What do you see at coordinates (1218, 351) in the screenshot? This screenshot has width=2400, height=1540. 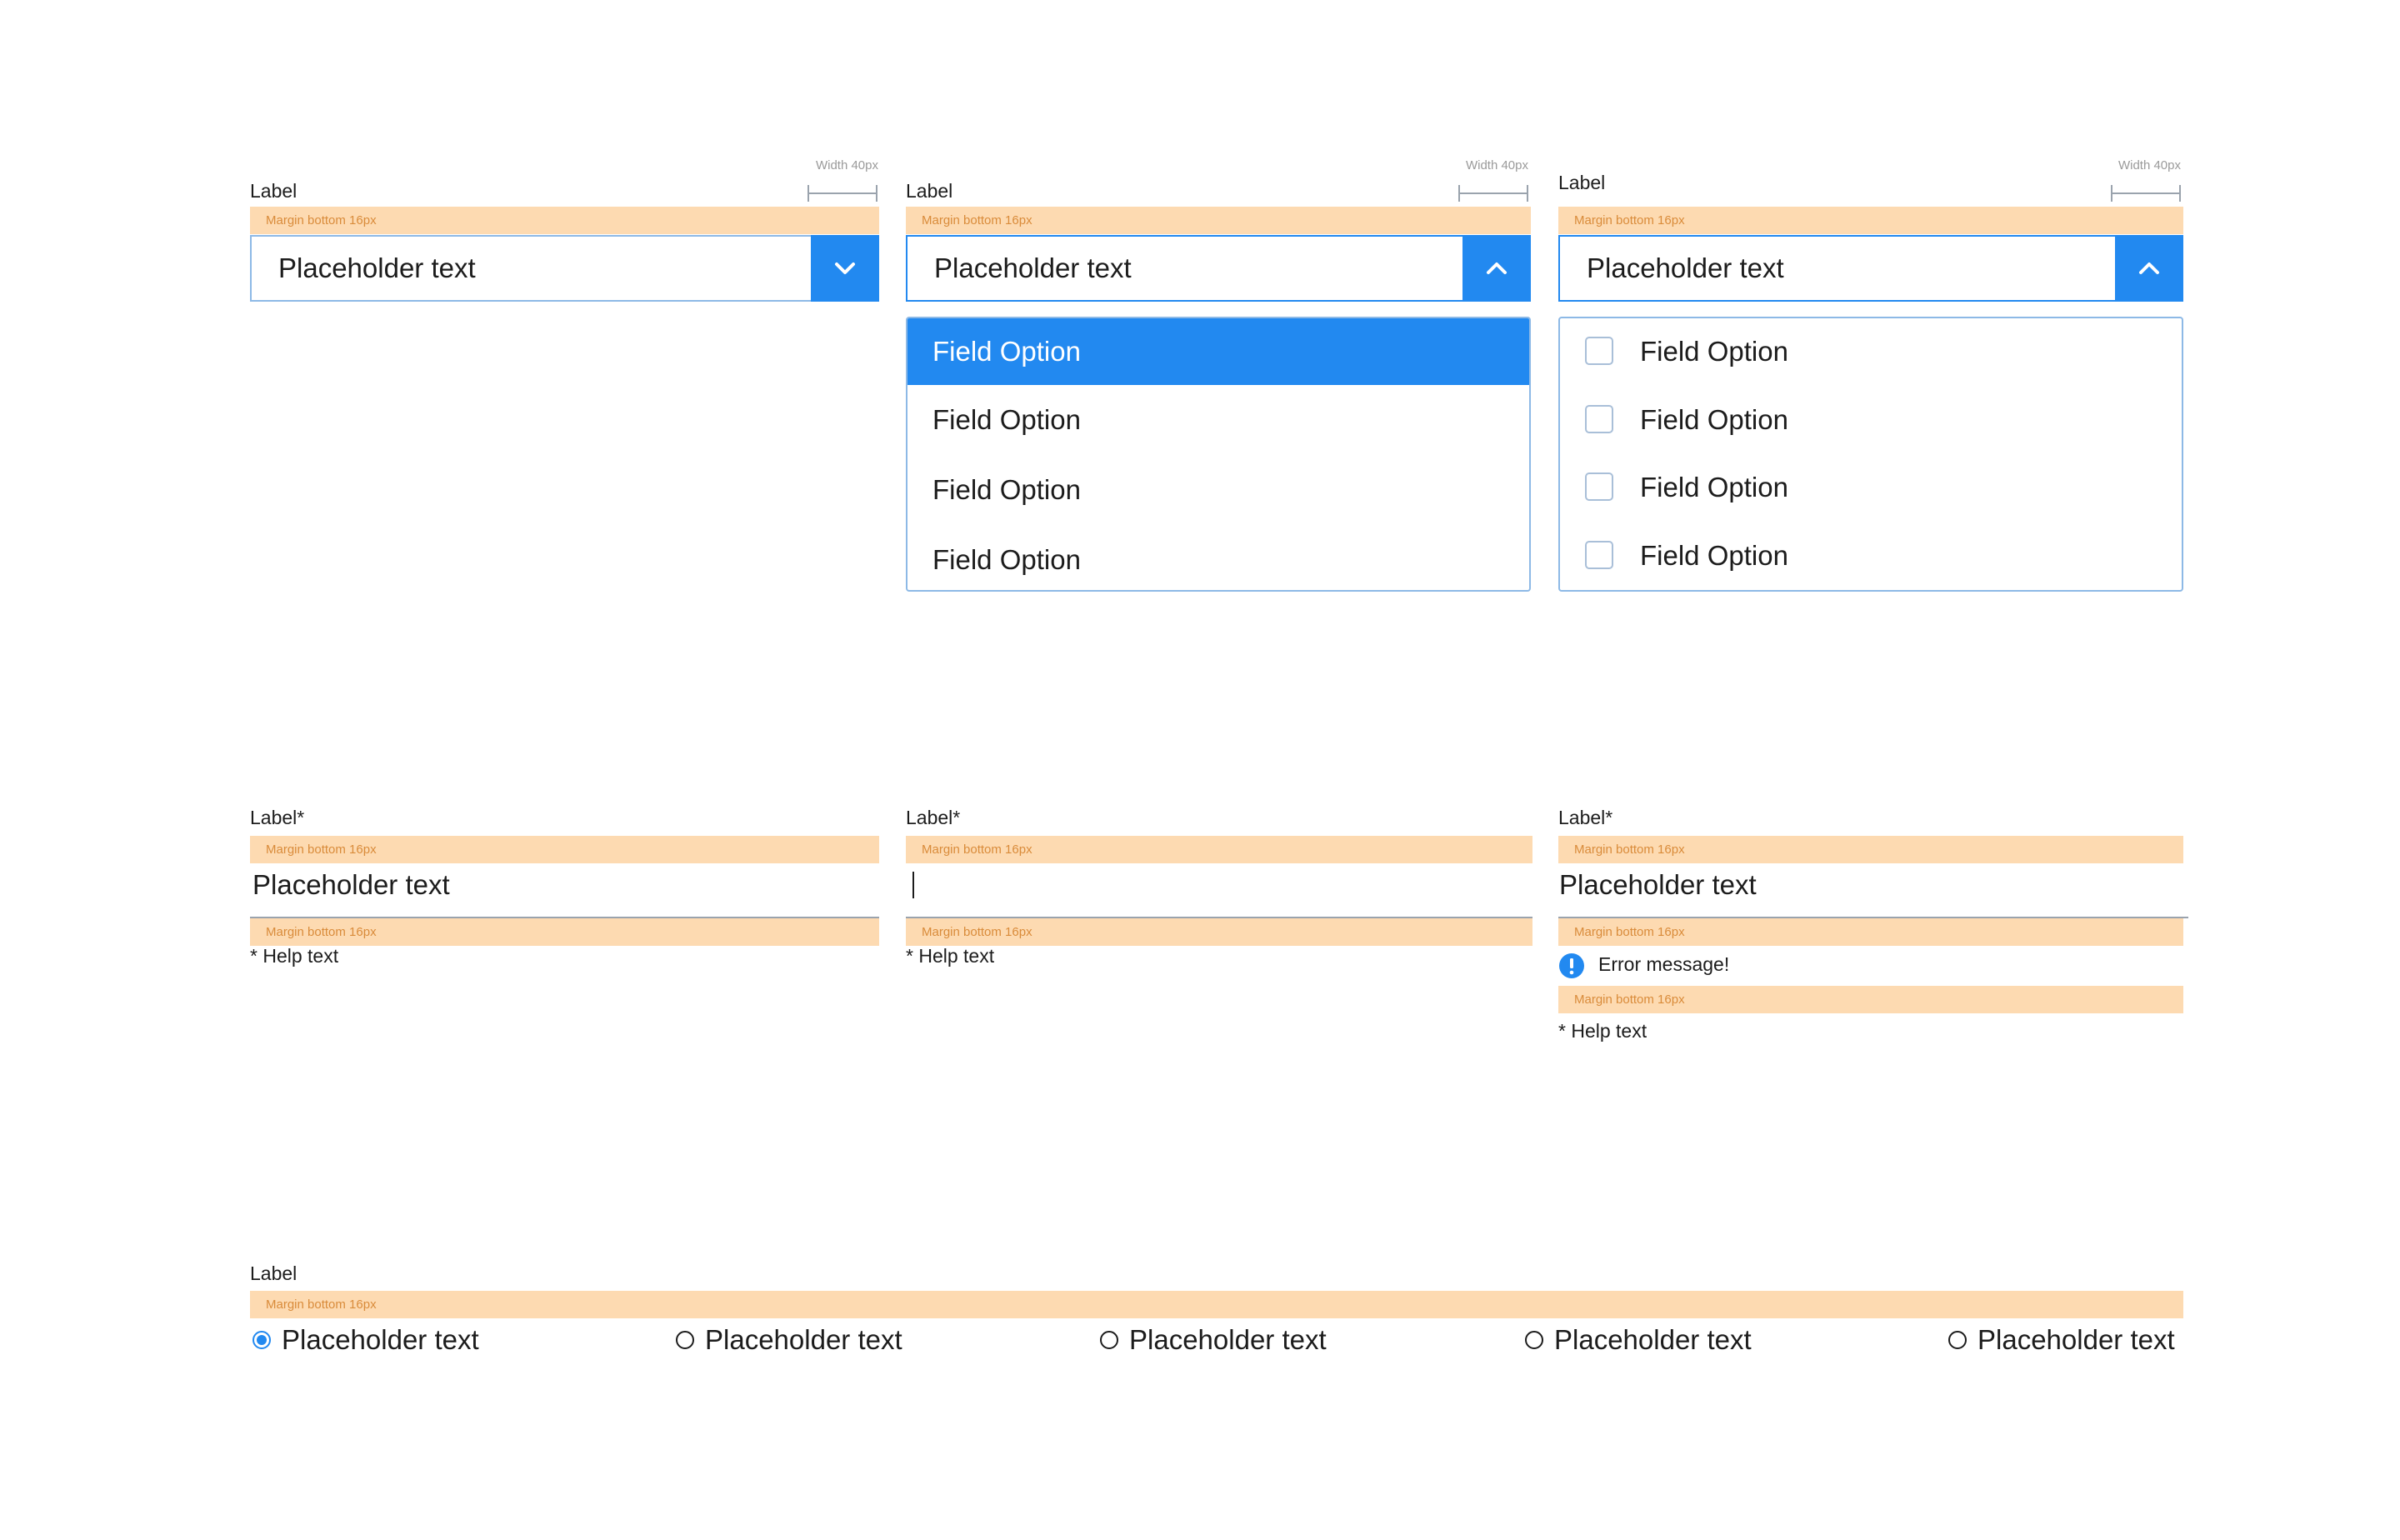 I see `option-item-selected: Field Option` at bounding box center [1218, 351].